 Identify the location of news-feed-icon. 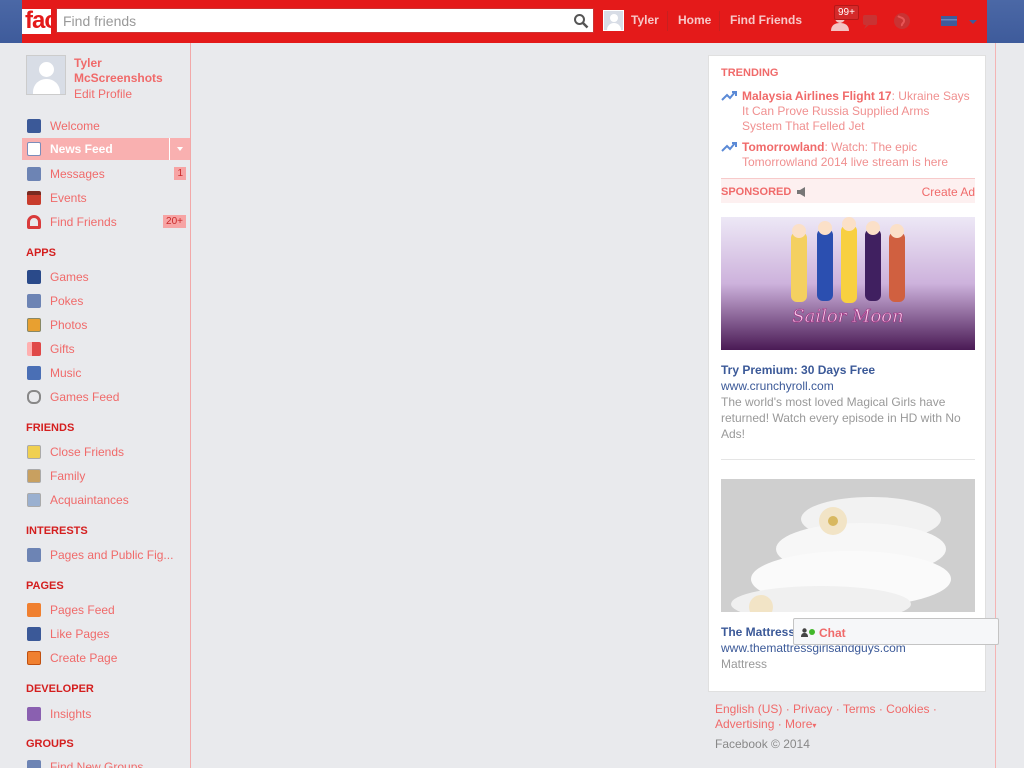
(34, 149).